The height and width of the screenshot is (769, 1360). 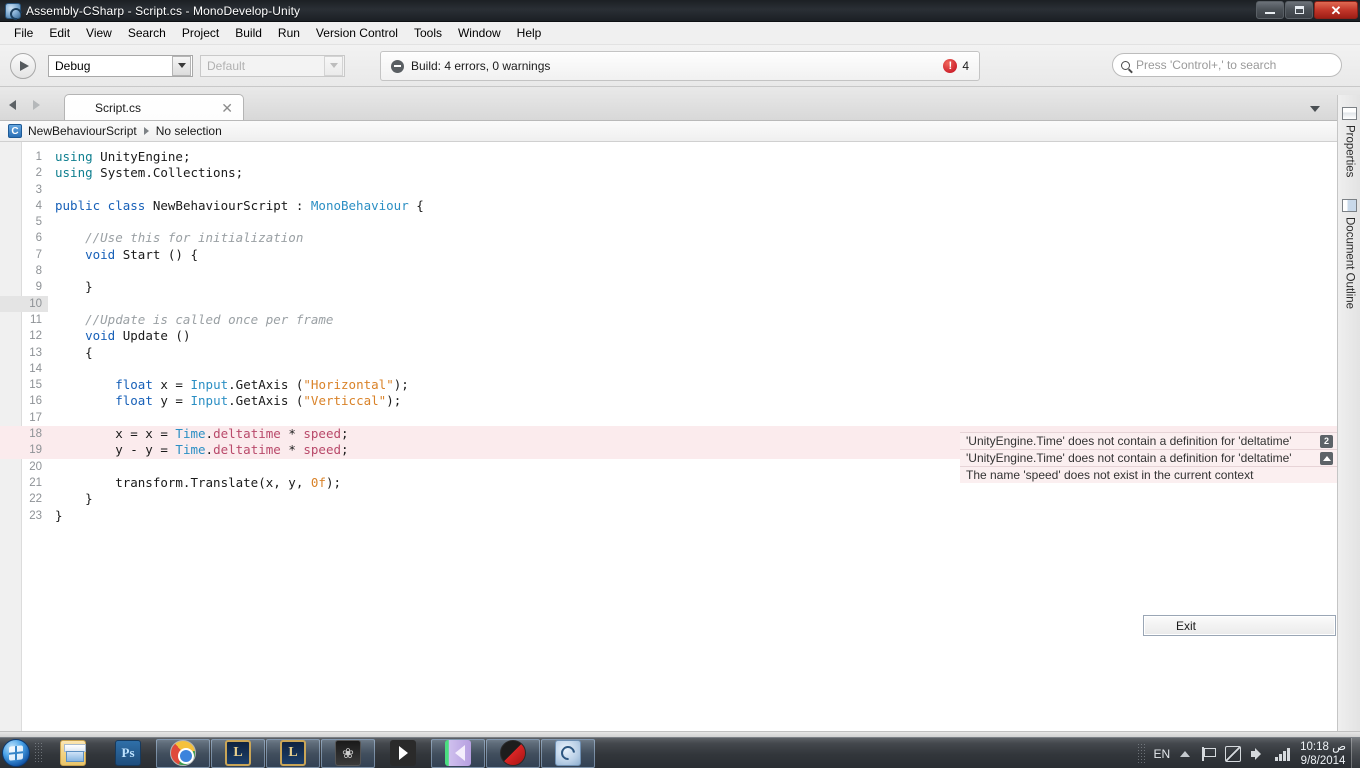 I want to click on menu-edit: Edit, so click(x=59, y=33).